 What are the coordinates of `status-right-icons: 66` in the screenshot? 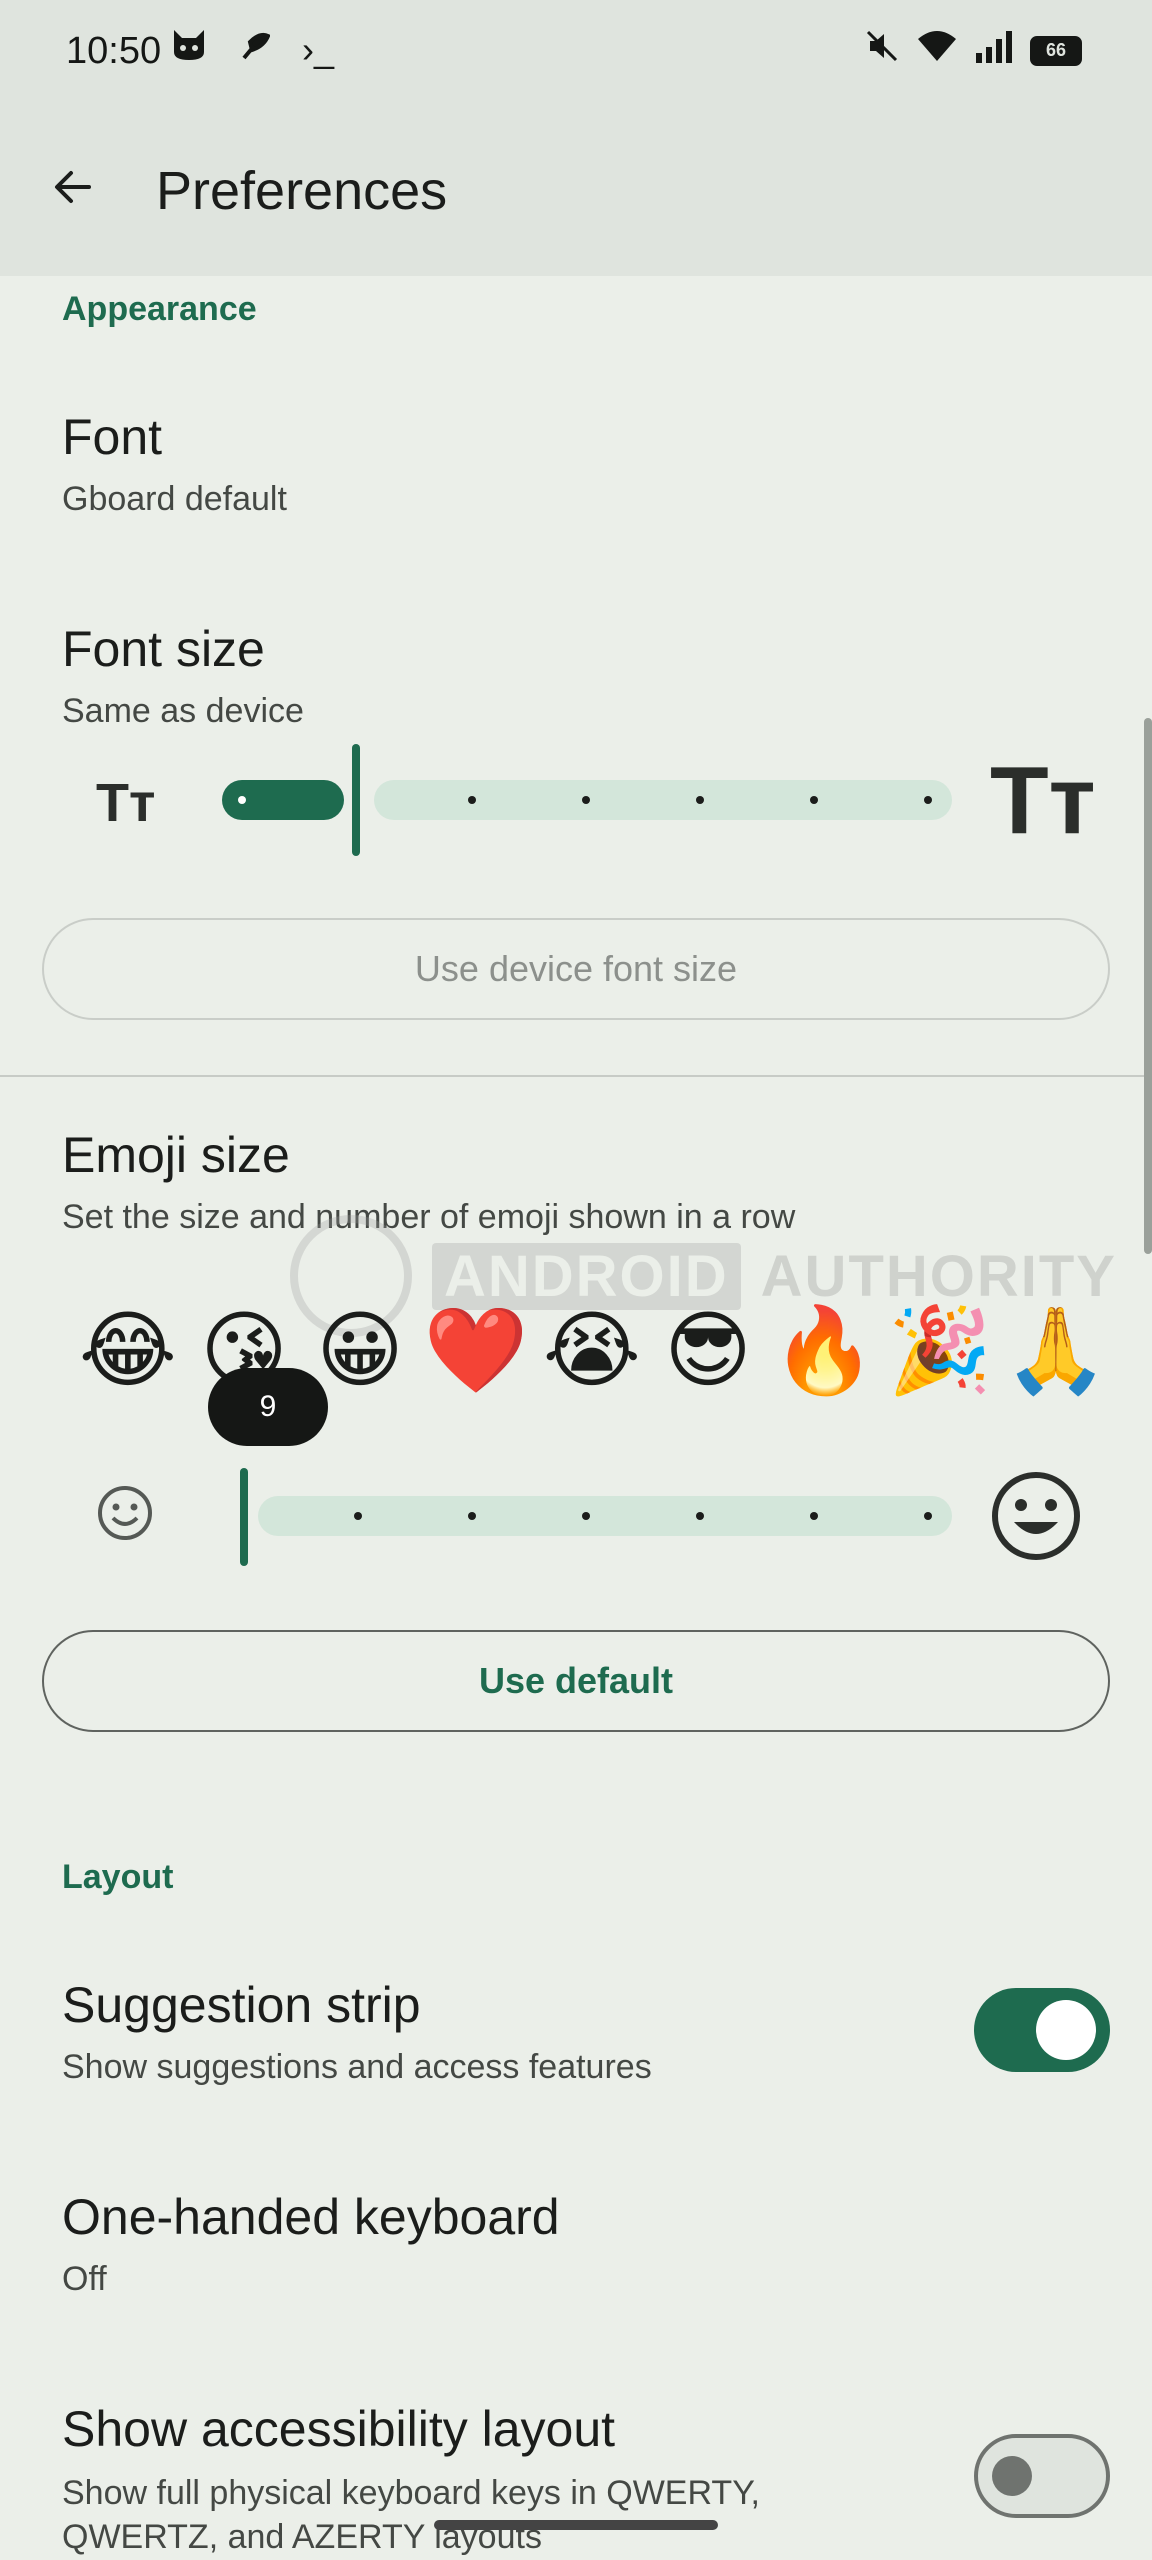 It's located at (973, 50).